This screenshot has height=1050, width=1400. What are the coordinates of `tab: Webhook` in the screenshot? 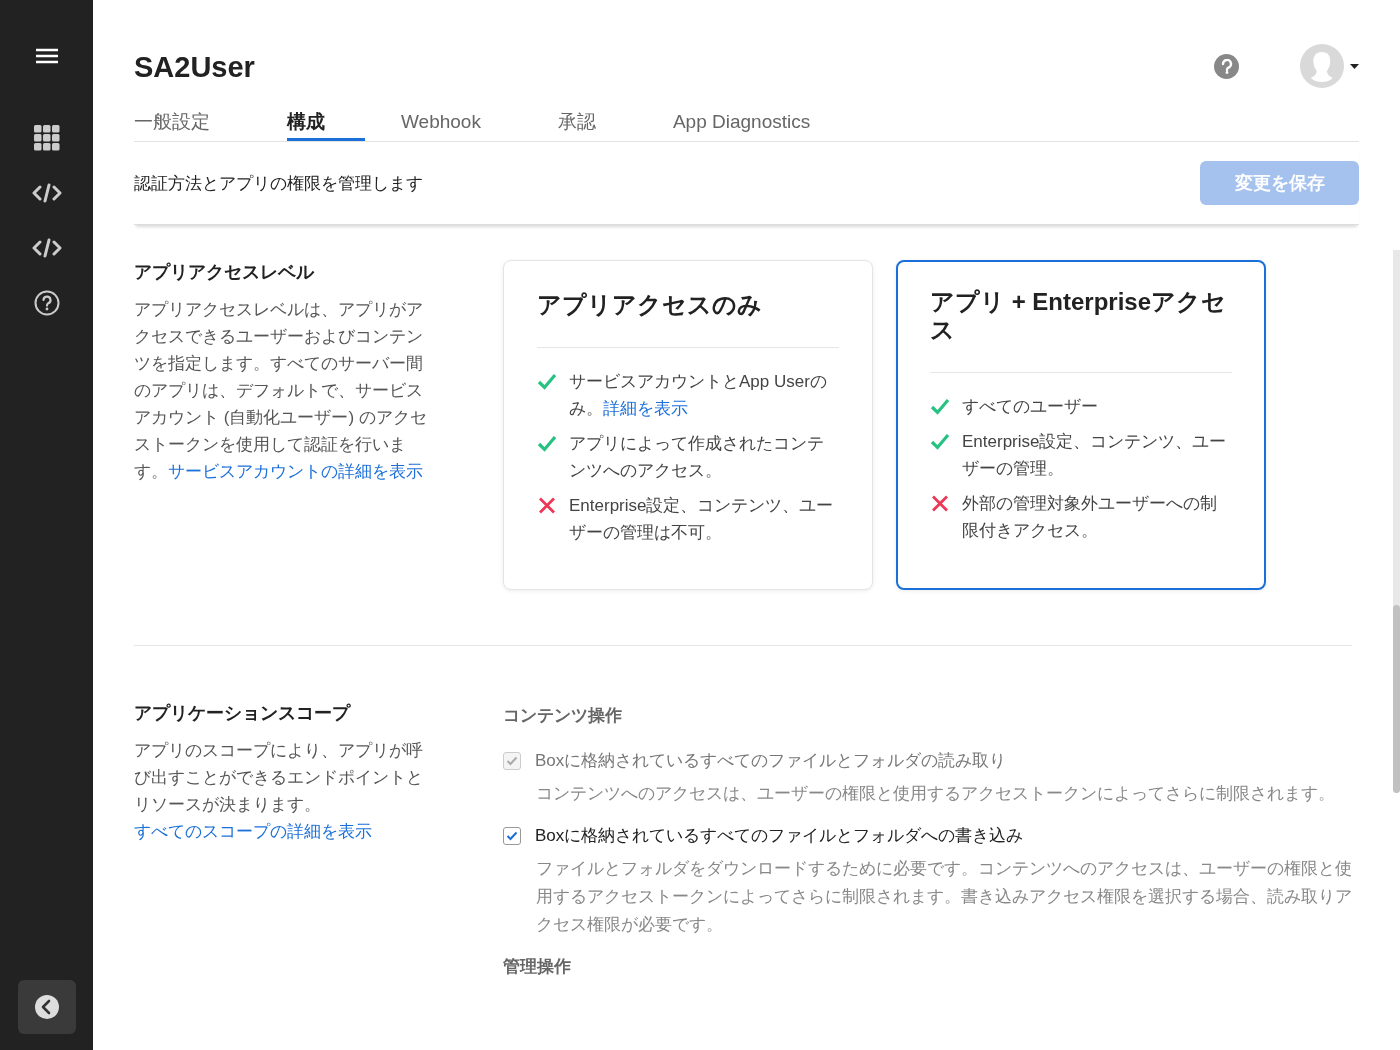 It's located at (441, 123).